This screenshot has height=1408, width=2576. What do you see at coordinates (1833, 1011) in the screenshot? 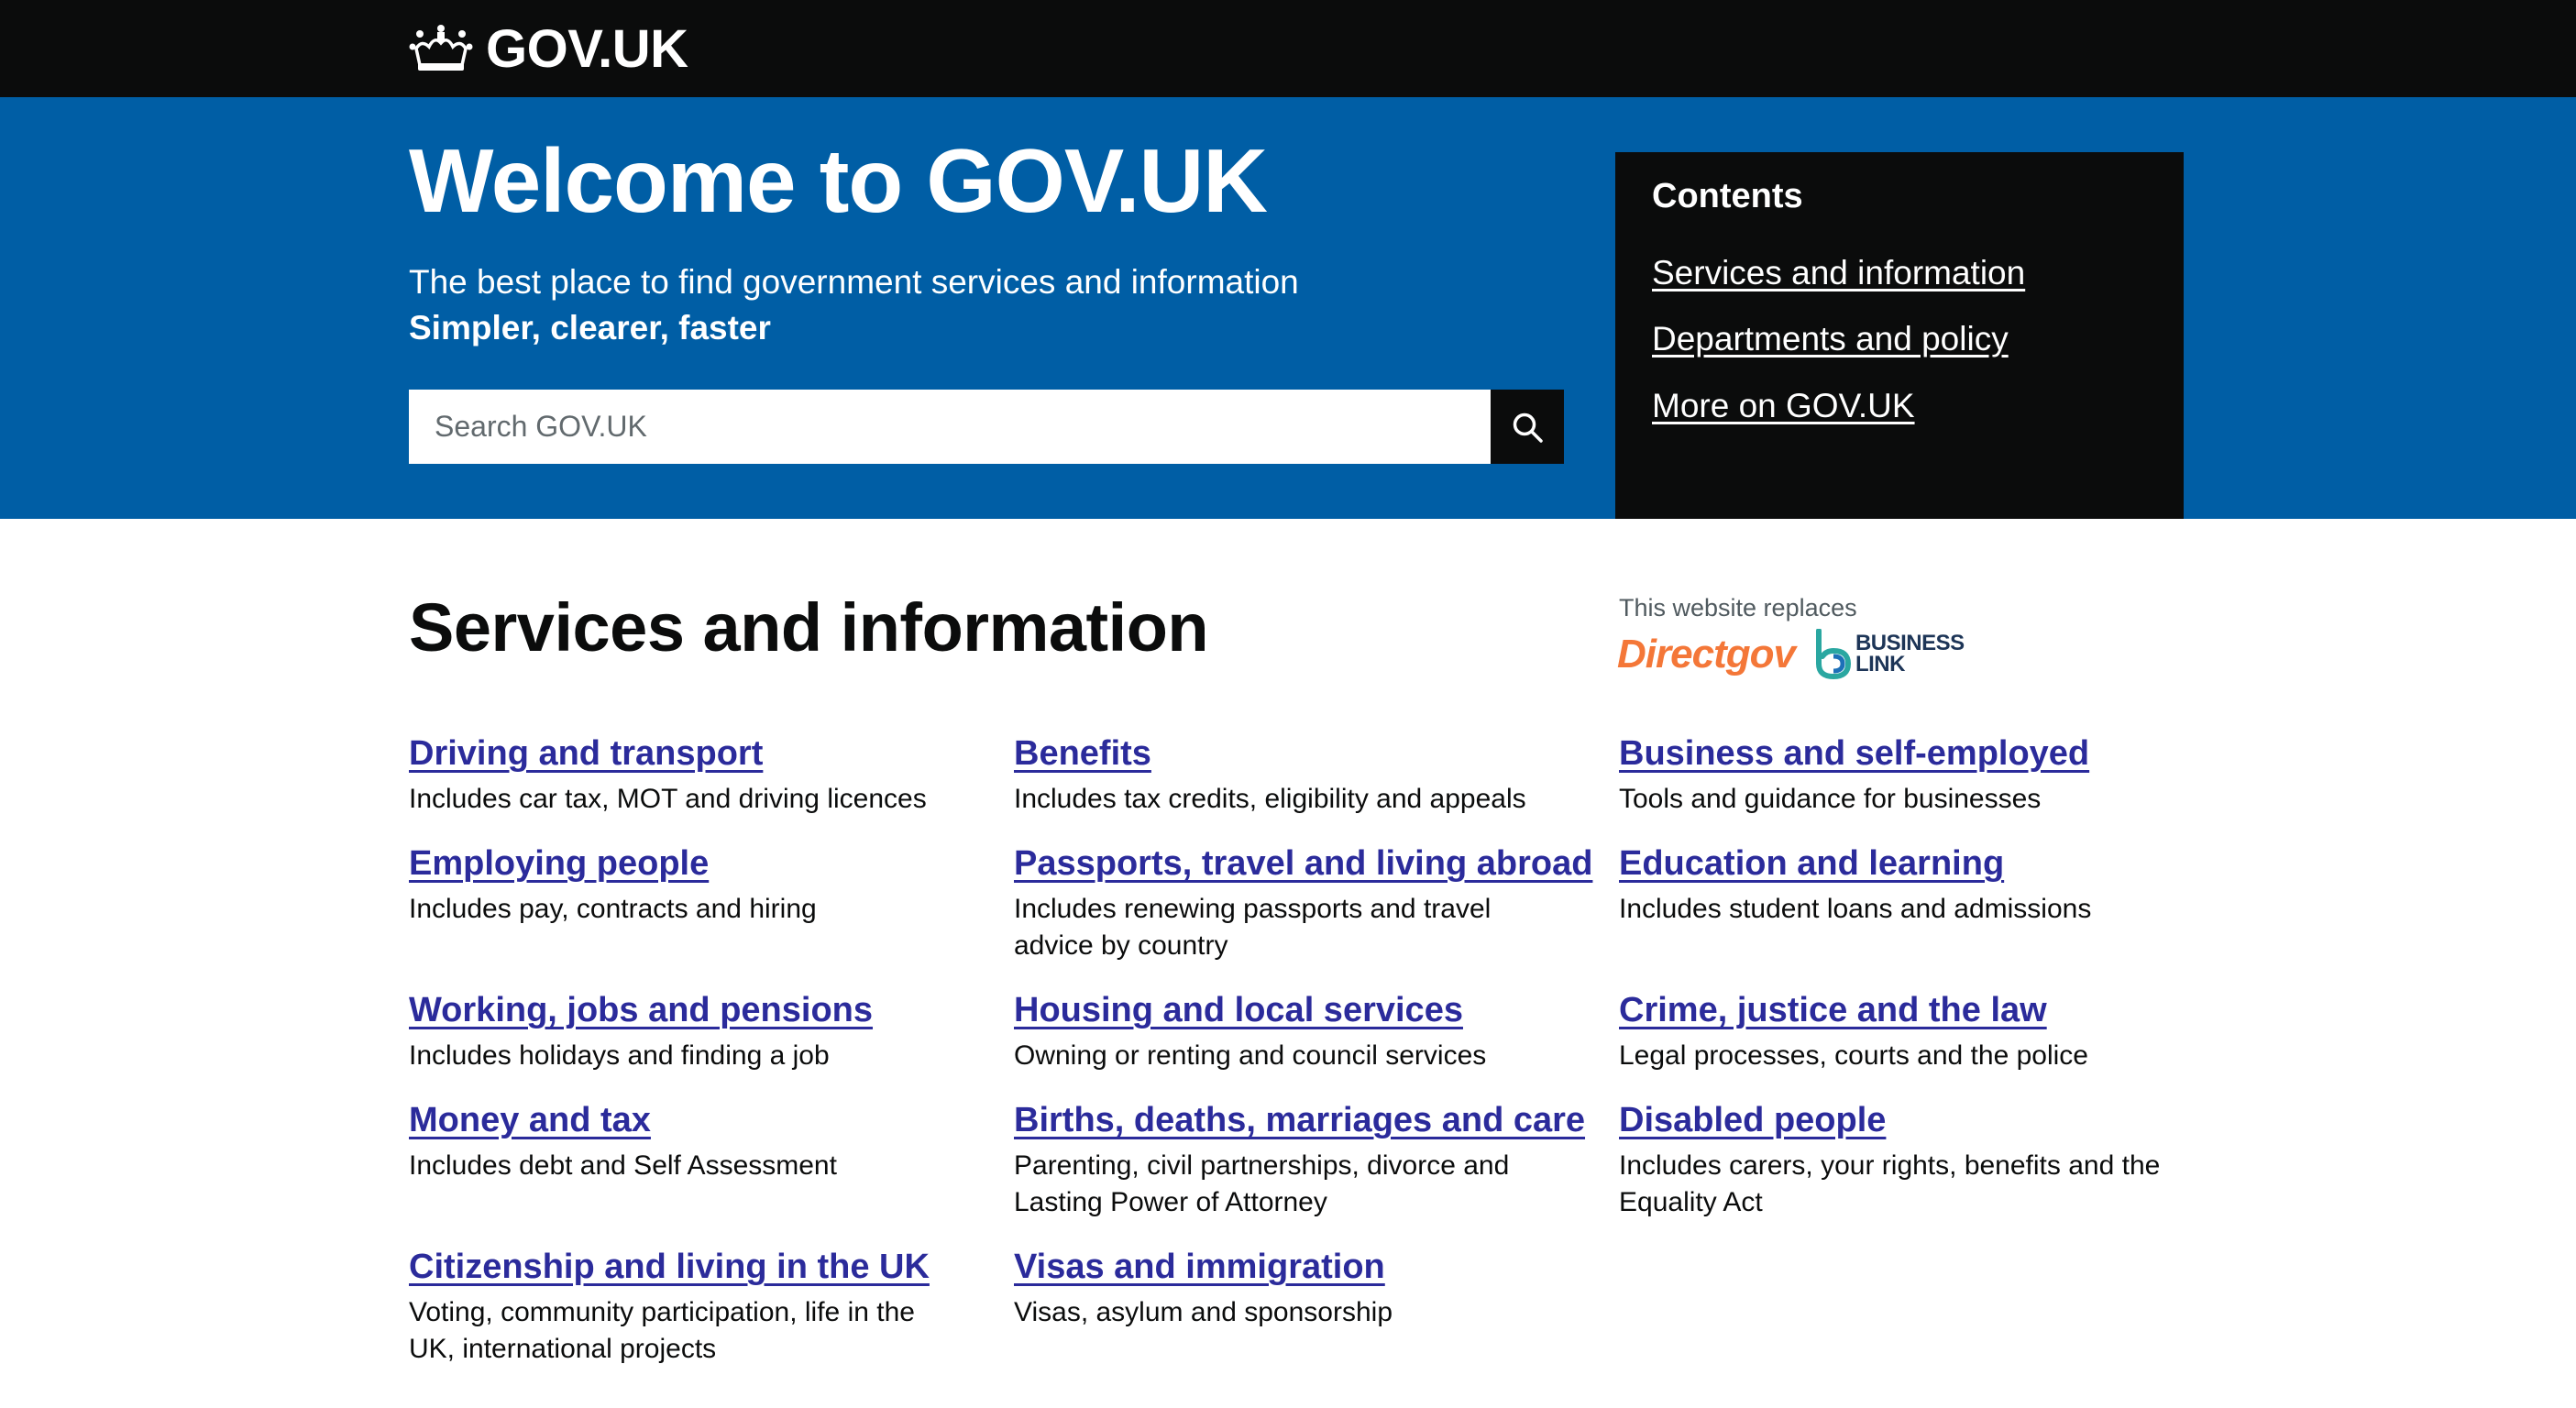
I see `service-link-crime: Crime, justice and the law` at bounding box center [1833, 1011].